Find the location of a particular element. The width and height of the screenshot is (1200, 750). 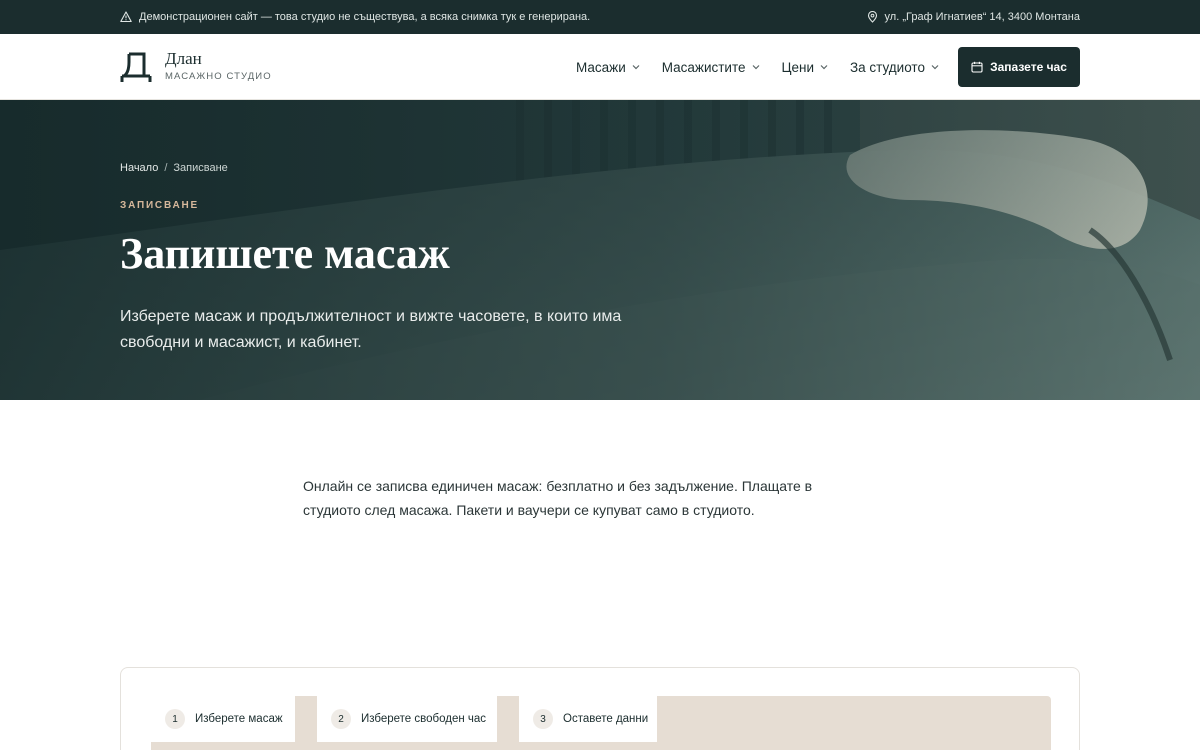

nav-item-label: Цени is located at coordinates (798, 67).